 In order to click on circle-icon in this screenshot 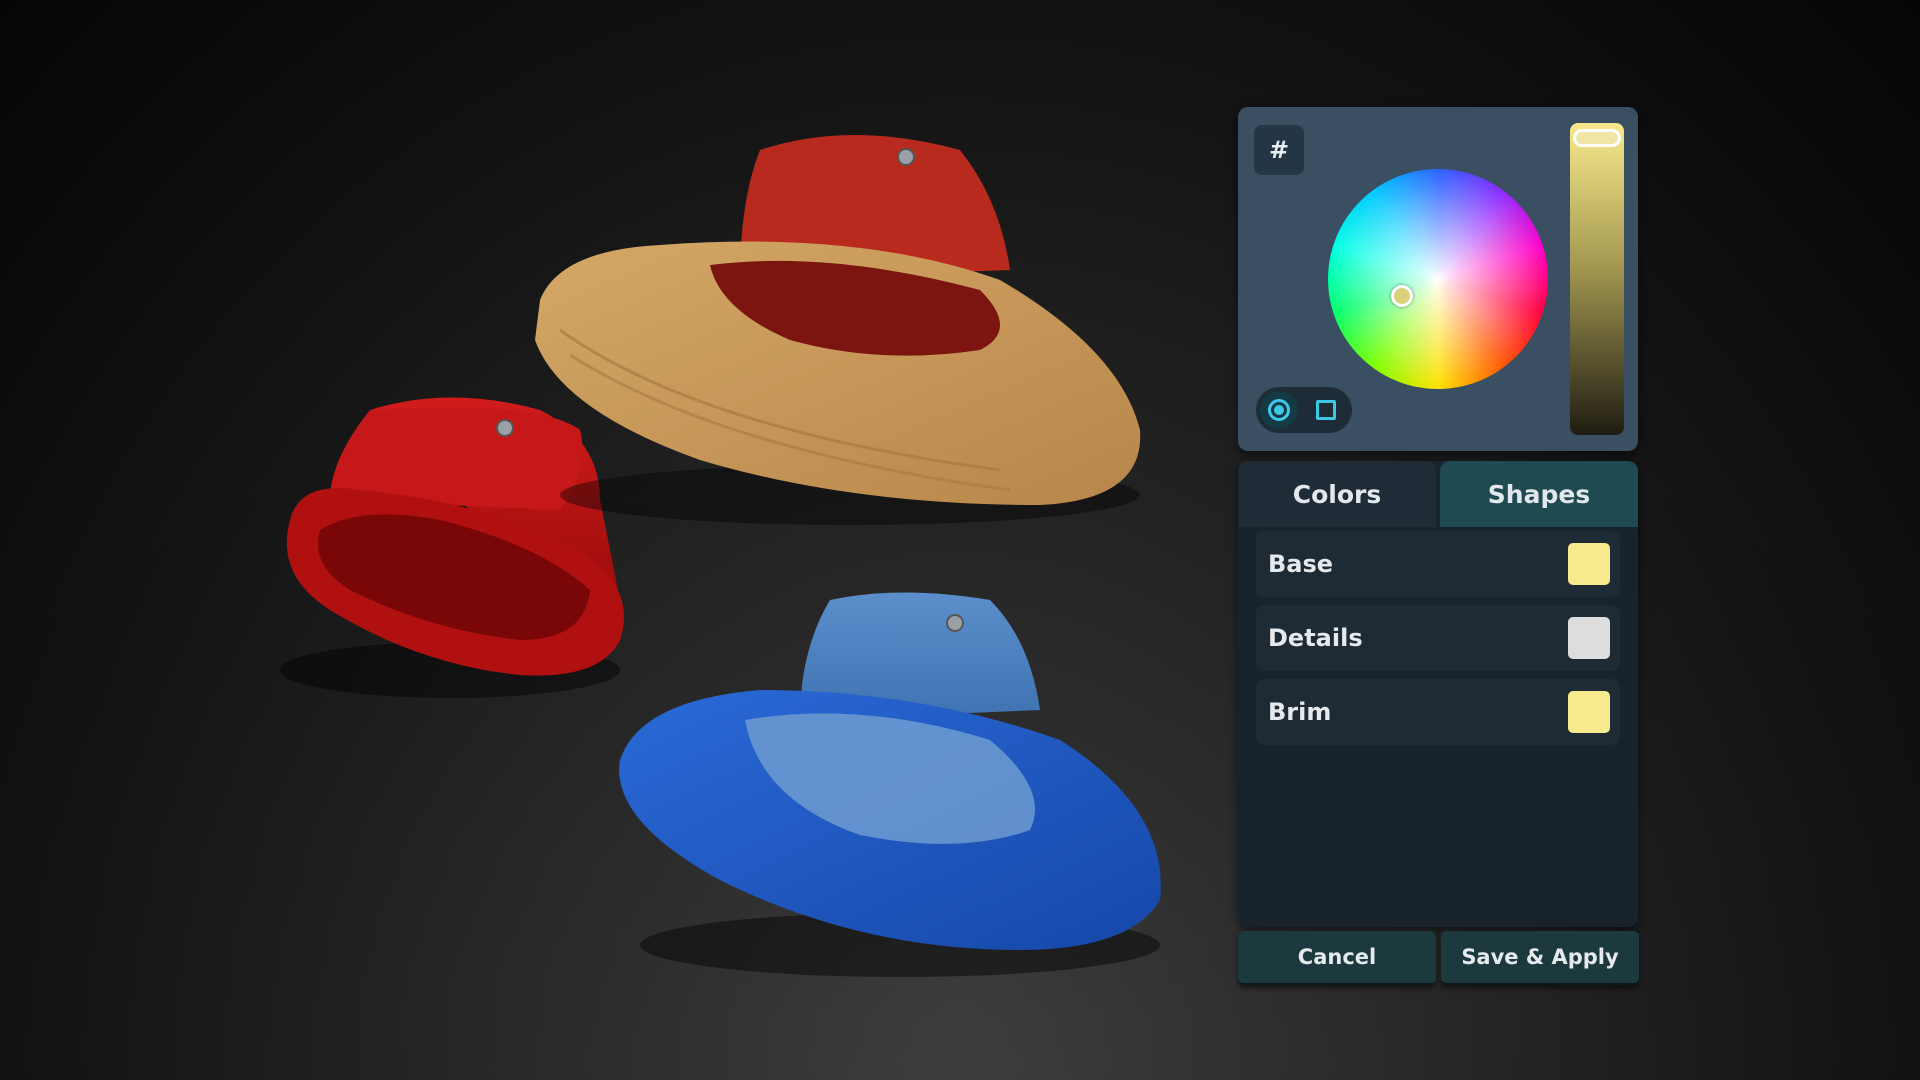, I will do `click(1279, 410)`.